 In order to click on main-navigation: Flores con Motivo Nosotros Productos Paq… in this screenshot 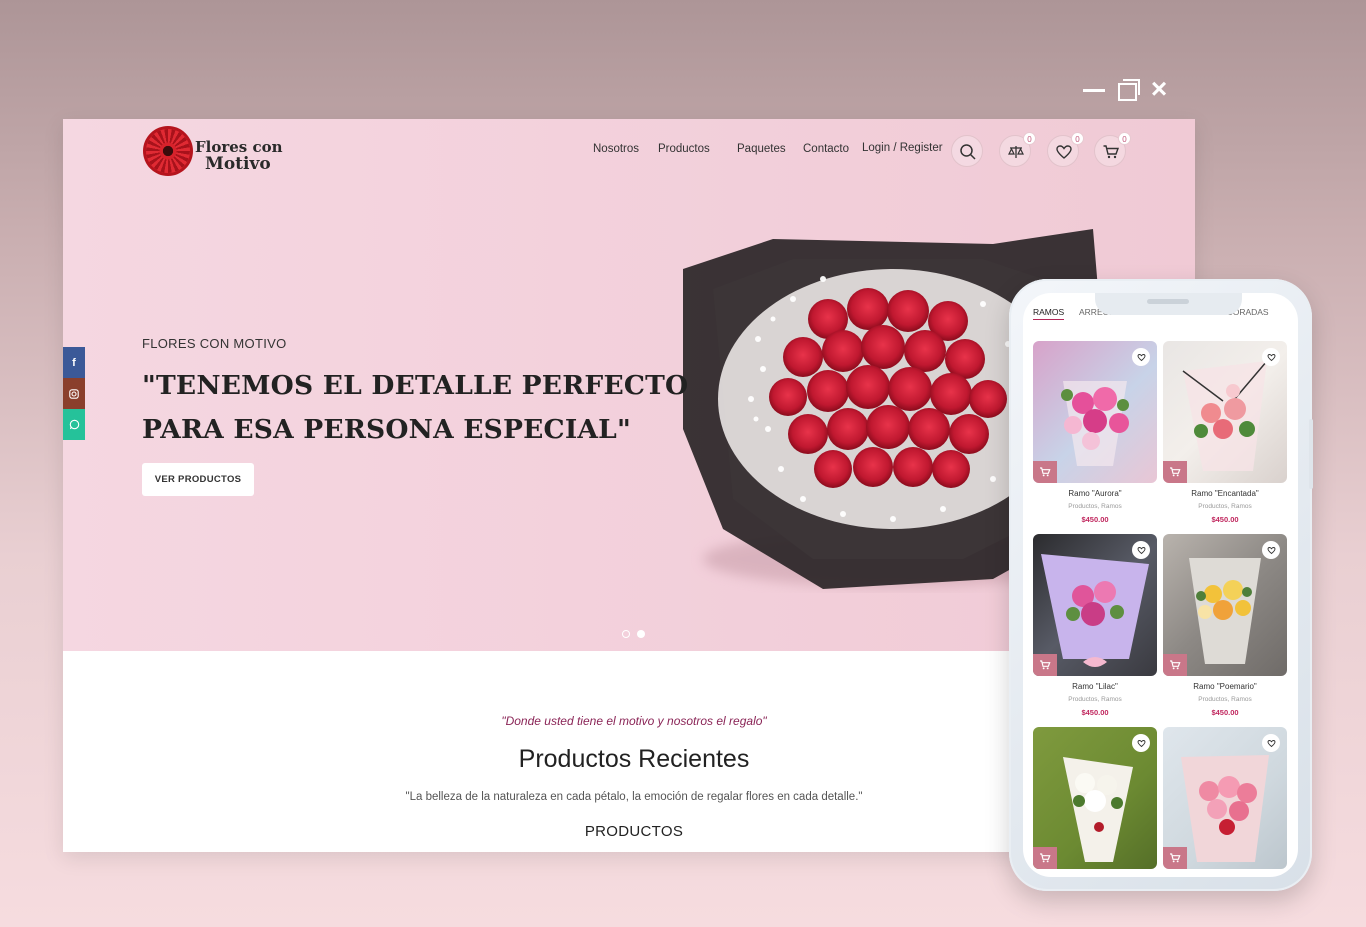, I will do `click(629, 152)`.